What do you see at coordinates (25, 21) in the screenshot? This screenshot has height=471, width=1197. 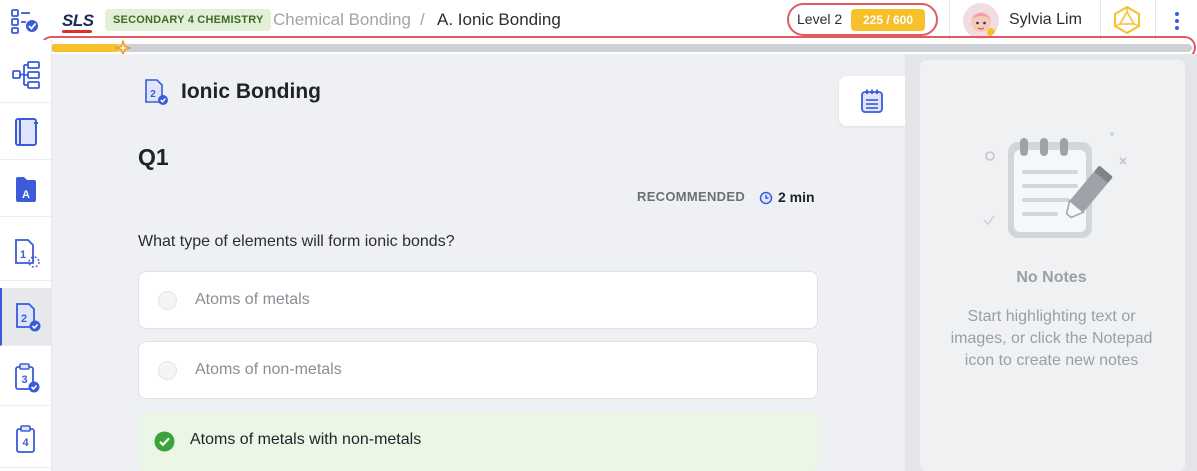 I see `lesson-map-icon` at bounding box center [25, 21].